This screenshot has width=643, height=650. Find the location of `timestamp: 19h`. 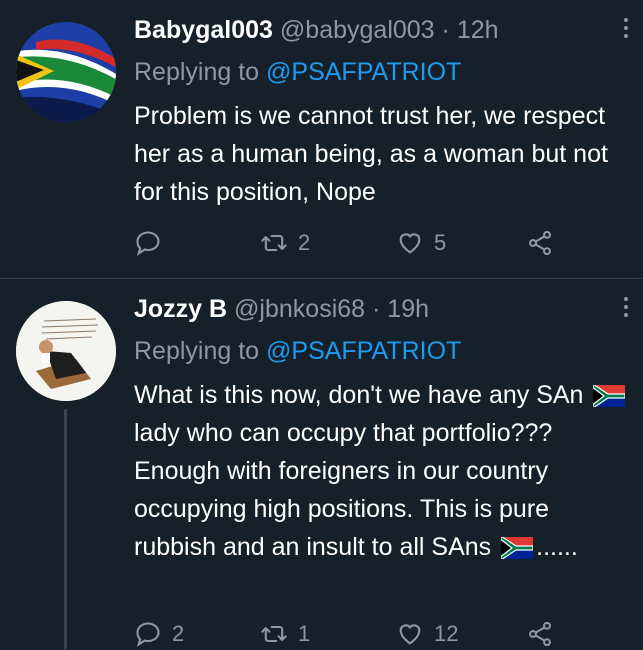

timestamp: 19h is located at coordinates (408, 309).